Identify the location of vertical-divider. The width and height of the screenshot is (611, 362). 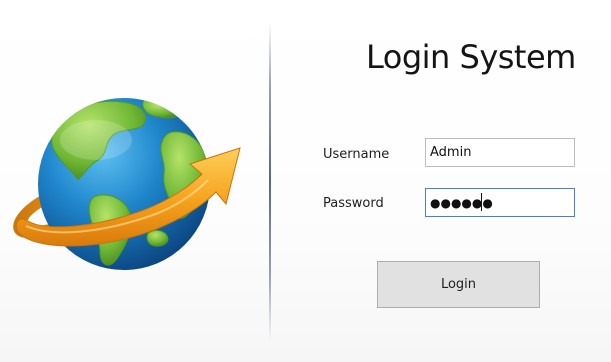
(270, 181).